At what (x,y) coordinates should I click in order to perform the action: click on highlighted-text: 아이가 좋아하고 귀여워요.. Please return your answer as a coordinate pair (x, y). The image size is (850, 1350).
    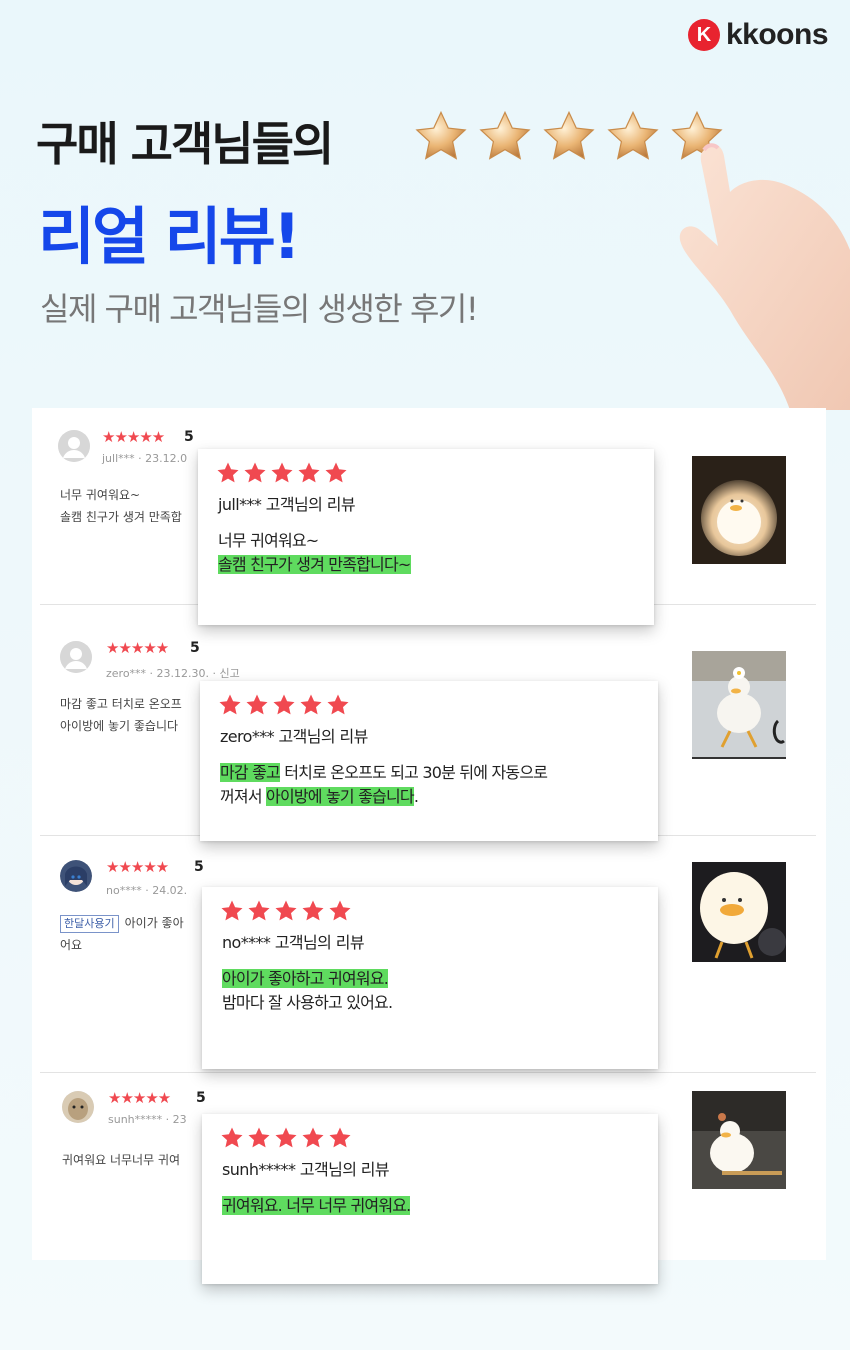
    Looking at the image, I should click on (305, 978).